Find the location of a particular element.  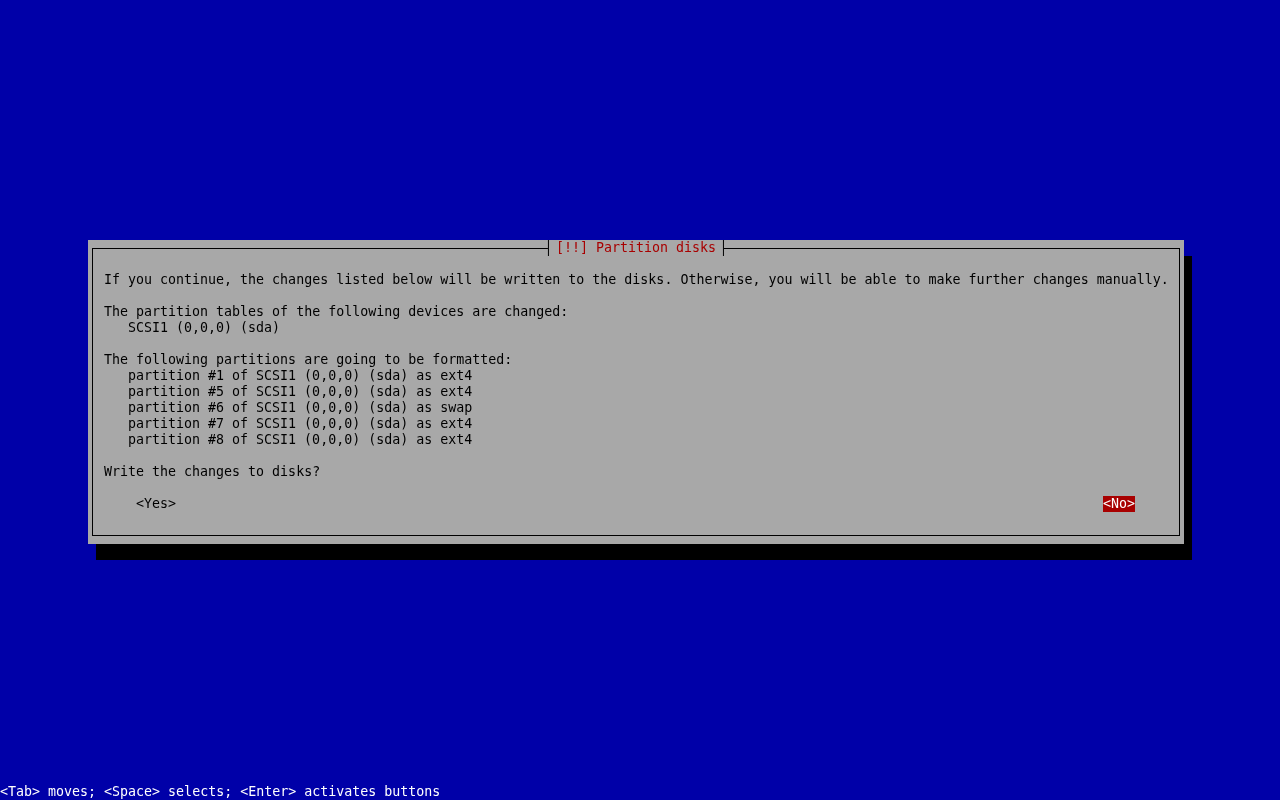

list-item: partition #6 of SCSI1 (0,0,0) (sda) as swap is located at coordinates (300, 408).